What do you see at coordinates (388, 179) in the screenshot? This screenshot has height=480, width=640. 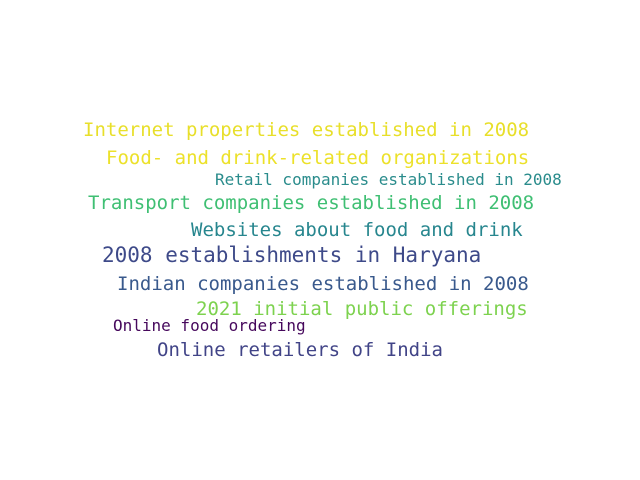 I see `word-retail-companies-2008: Retail companies established in 2008` at bounding box center [388, 179].